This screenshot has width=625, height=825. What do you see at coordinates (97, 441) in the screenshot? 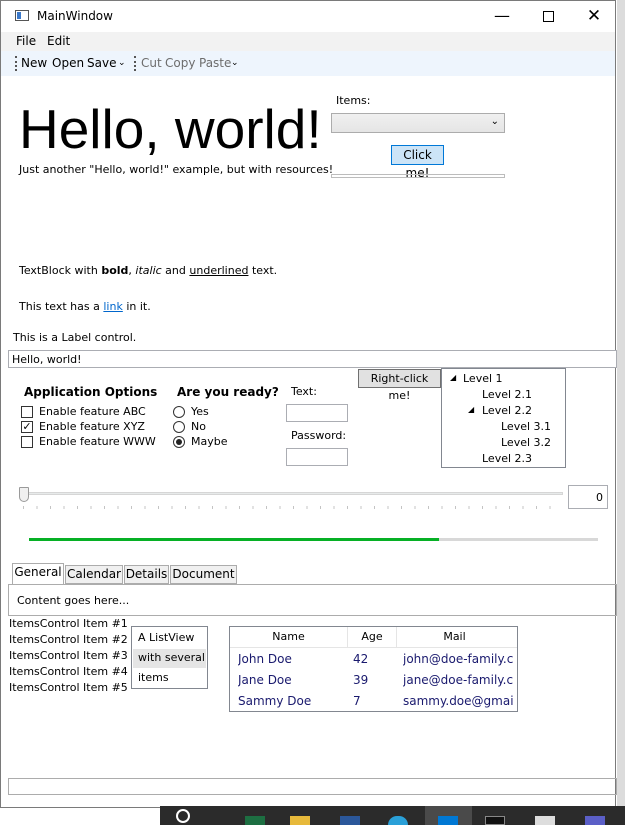
I see `checkbox-label: Enable feature WWW` at bounding box center [97, 441].